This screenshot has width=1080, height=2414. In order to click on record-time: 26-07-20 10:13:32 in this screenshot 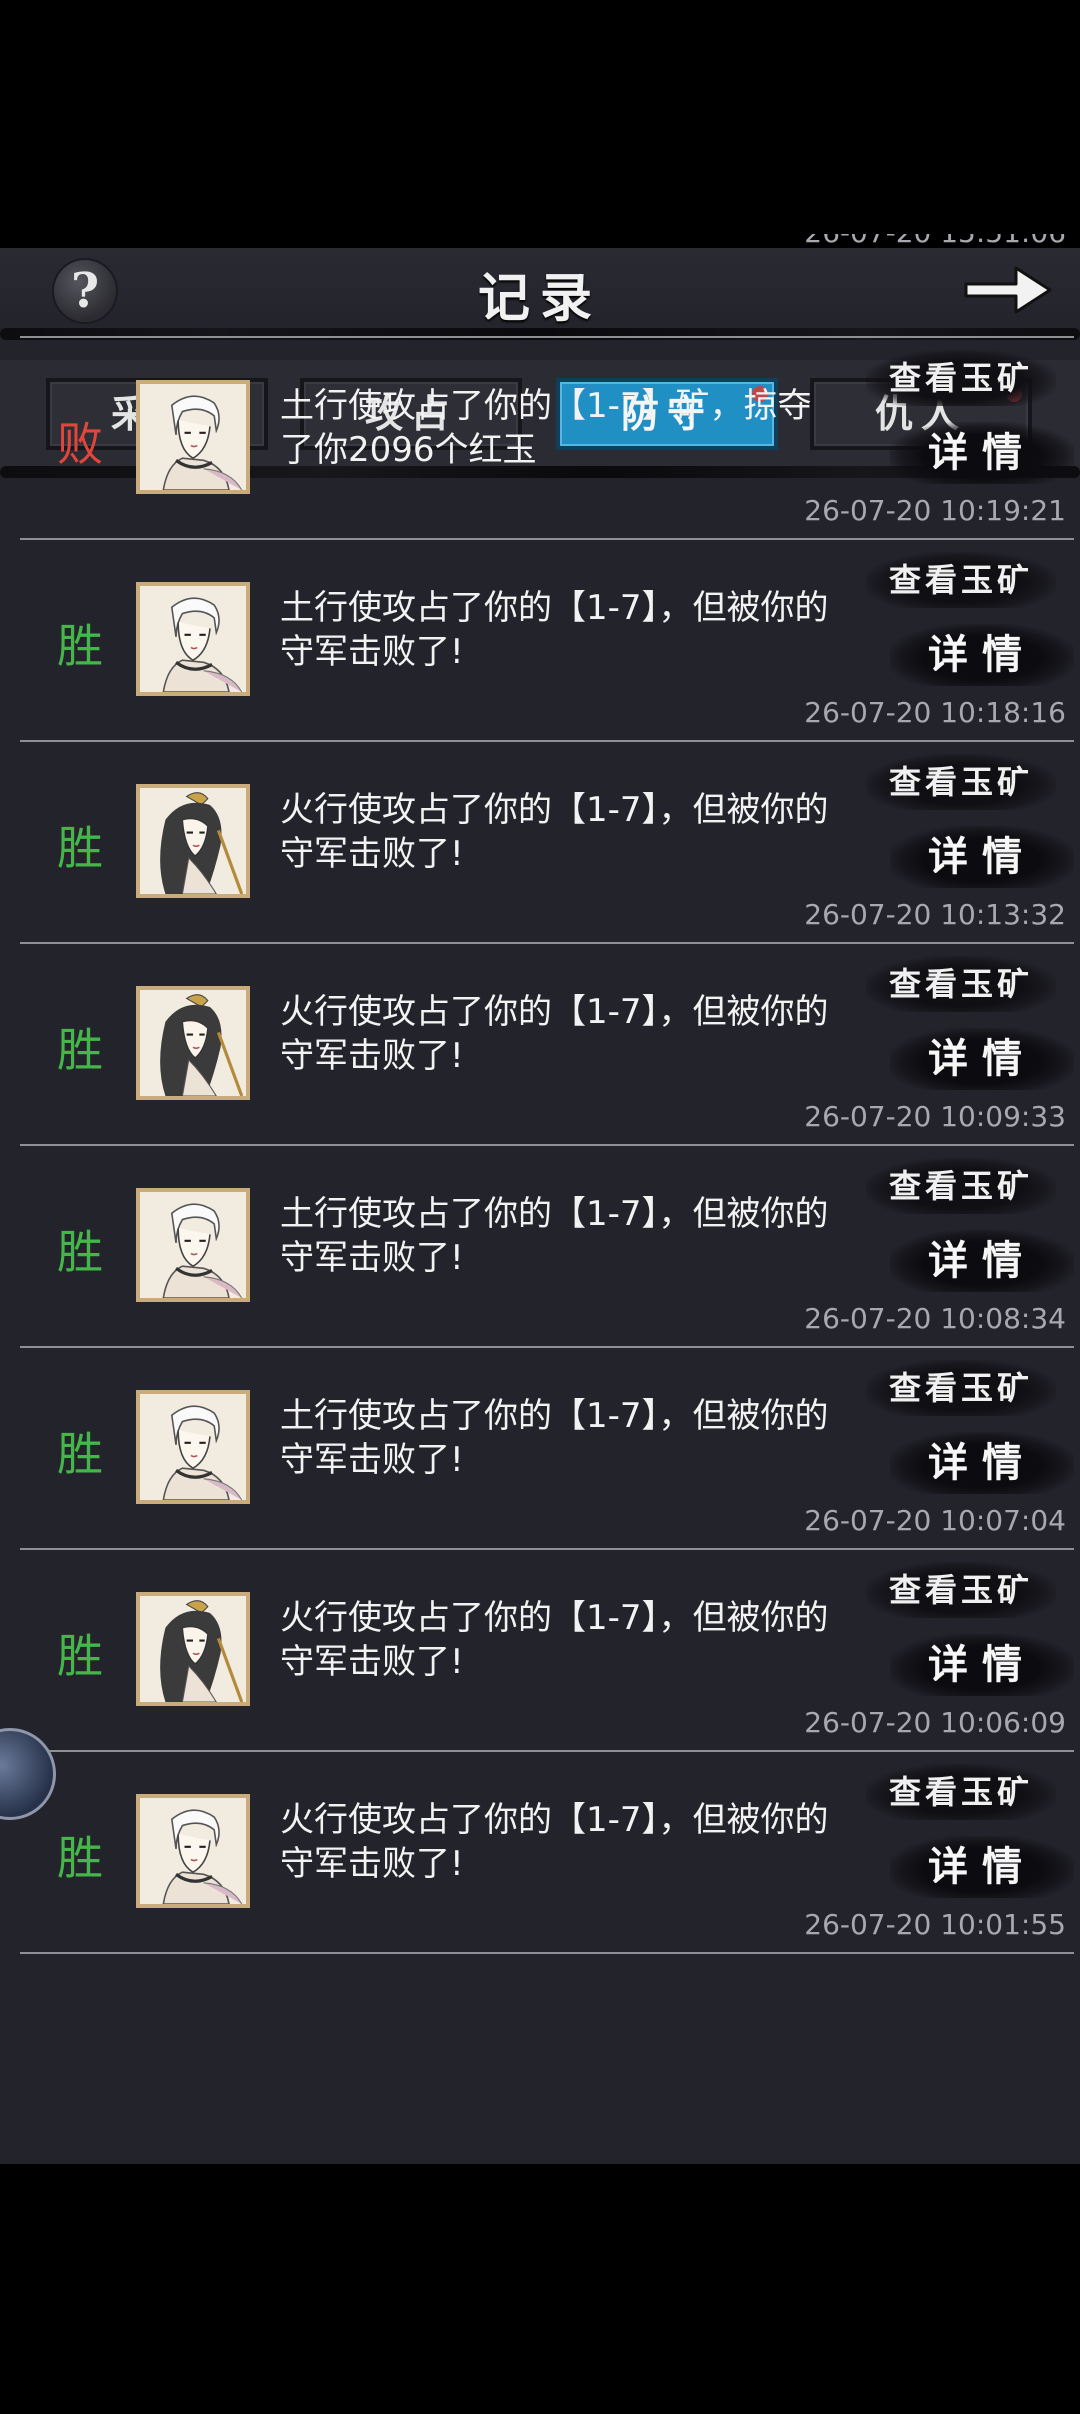, I will do `click(935, 914)`.